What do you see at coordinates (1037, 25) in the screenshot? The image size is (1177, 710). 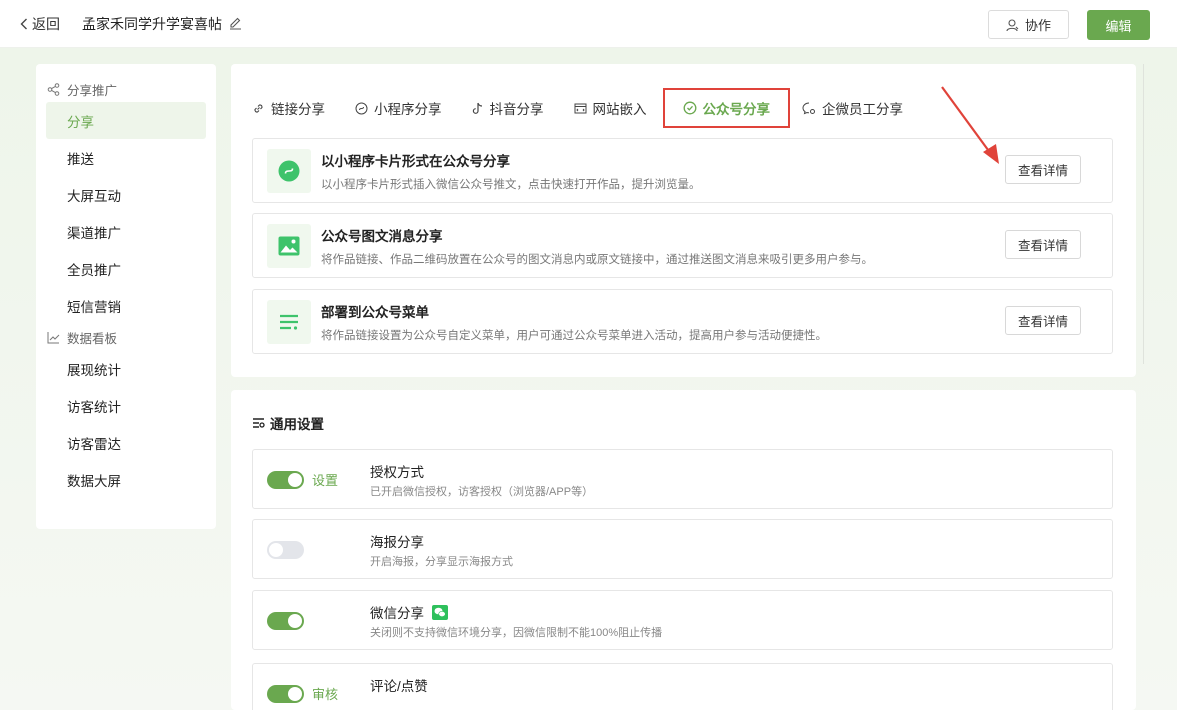 I see `collaborate-label: 协作` at bounding box center [1037, 25].